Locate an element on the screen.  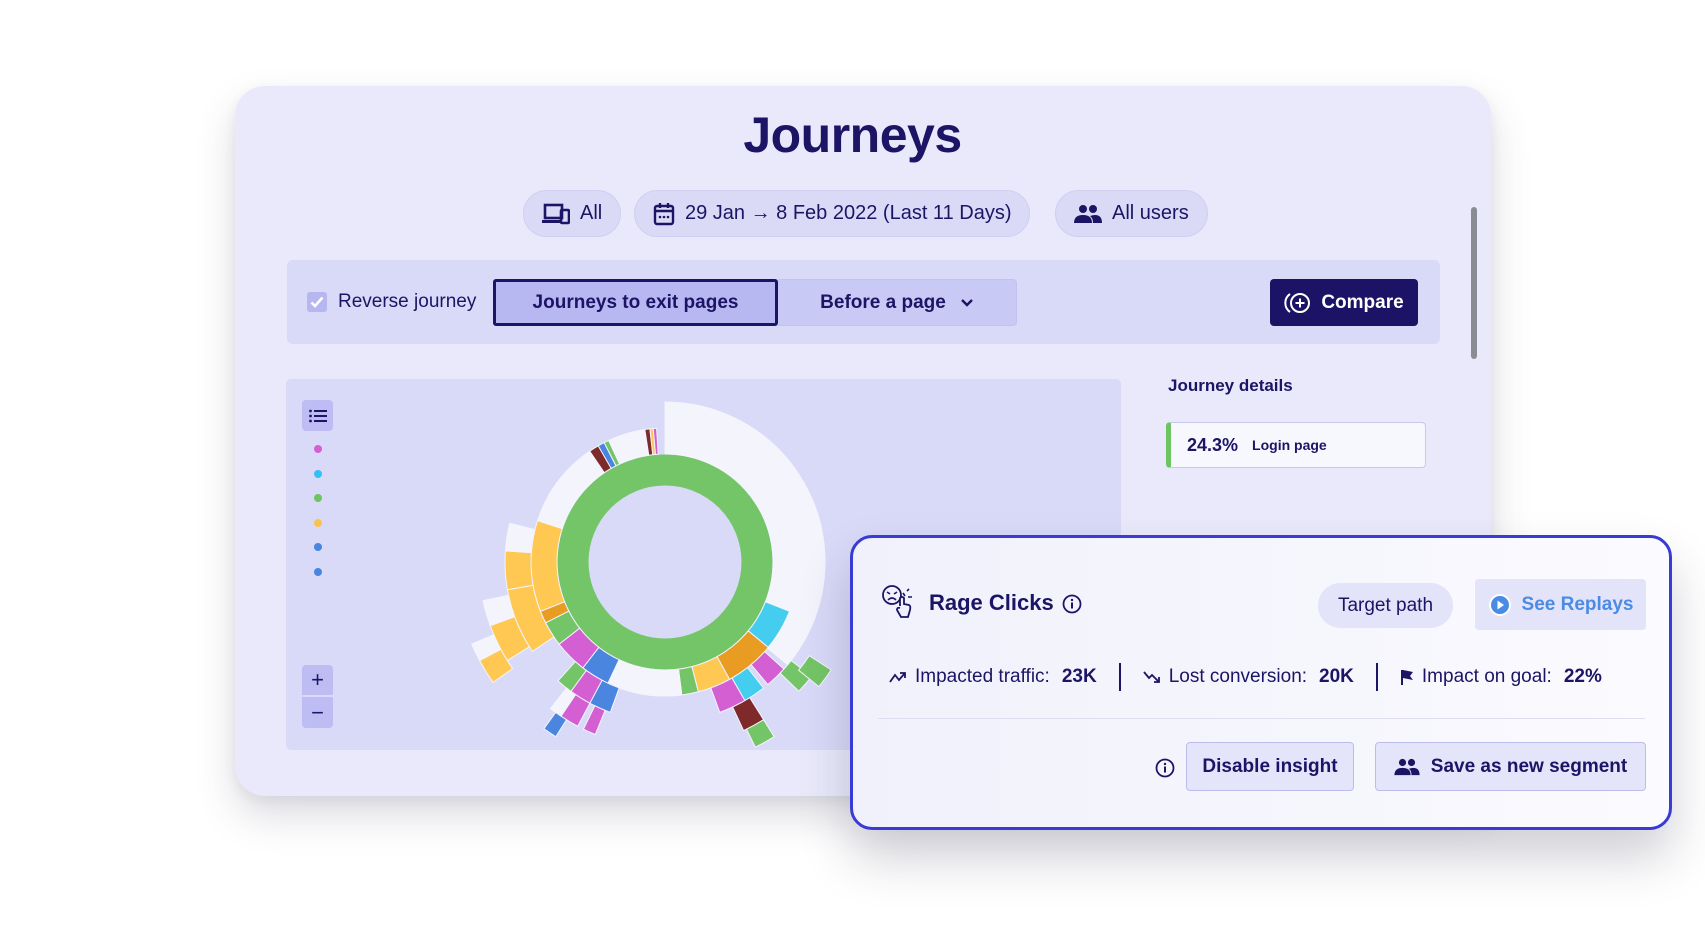
trend-down-icon is located at coordinates (1151, 677).